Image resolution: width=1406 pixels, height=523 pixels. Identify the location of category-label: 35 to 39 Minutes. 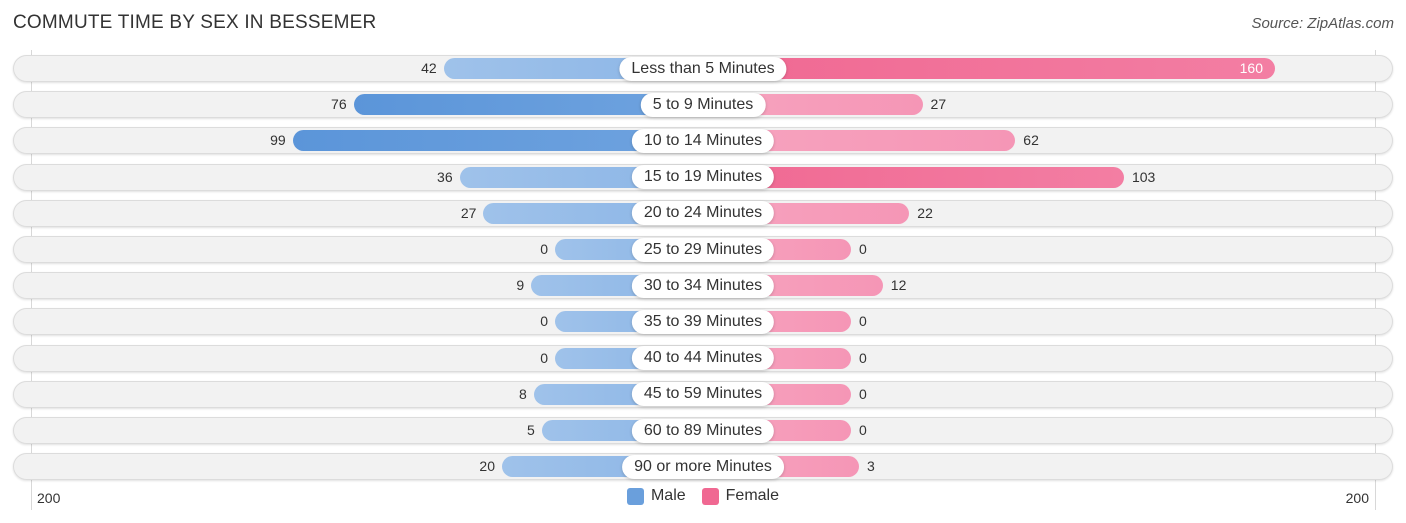
(703, 321).